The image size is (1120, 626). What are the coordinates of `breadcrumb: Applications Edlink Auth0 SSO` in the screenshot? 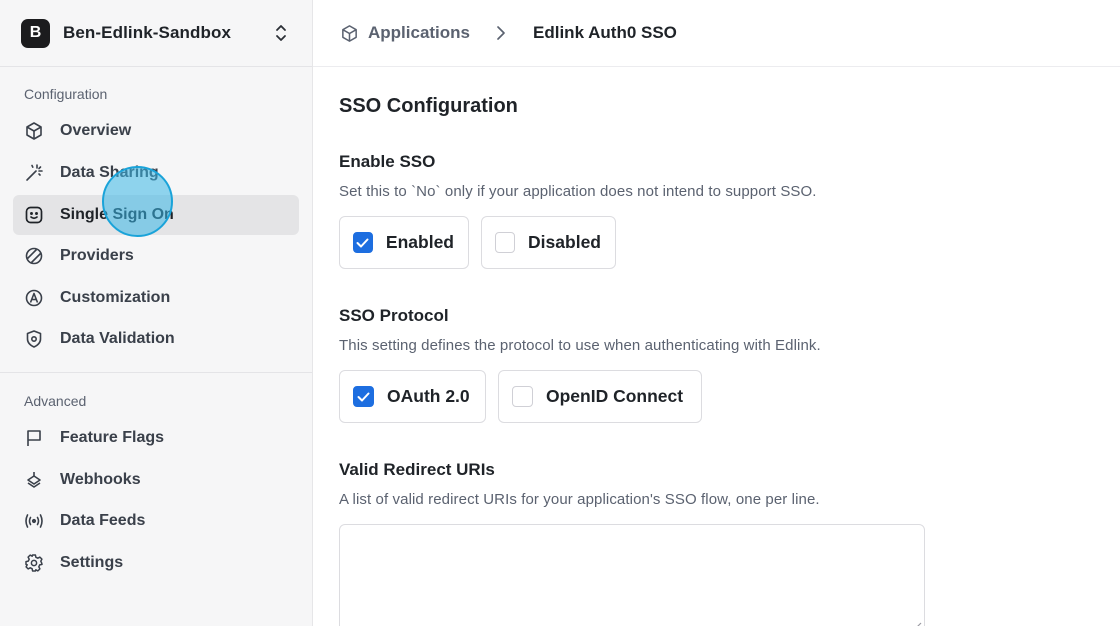 It's located at (716, 33).